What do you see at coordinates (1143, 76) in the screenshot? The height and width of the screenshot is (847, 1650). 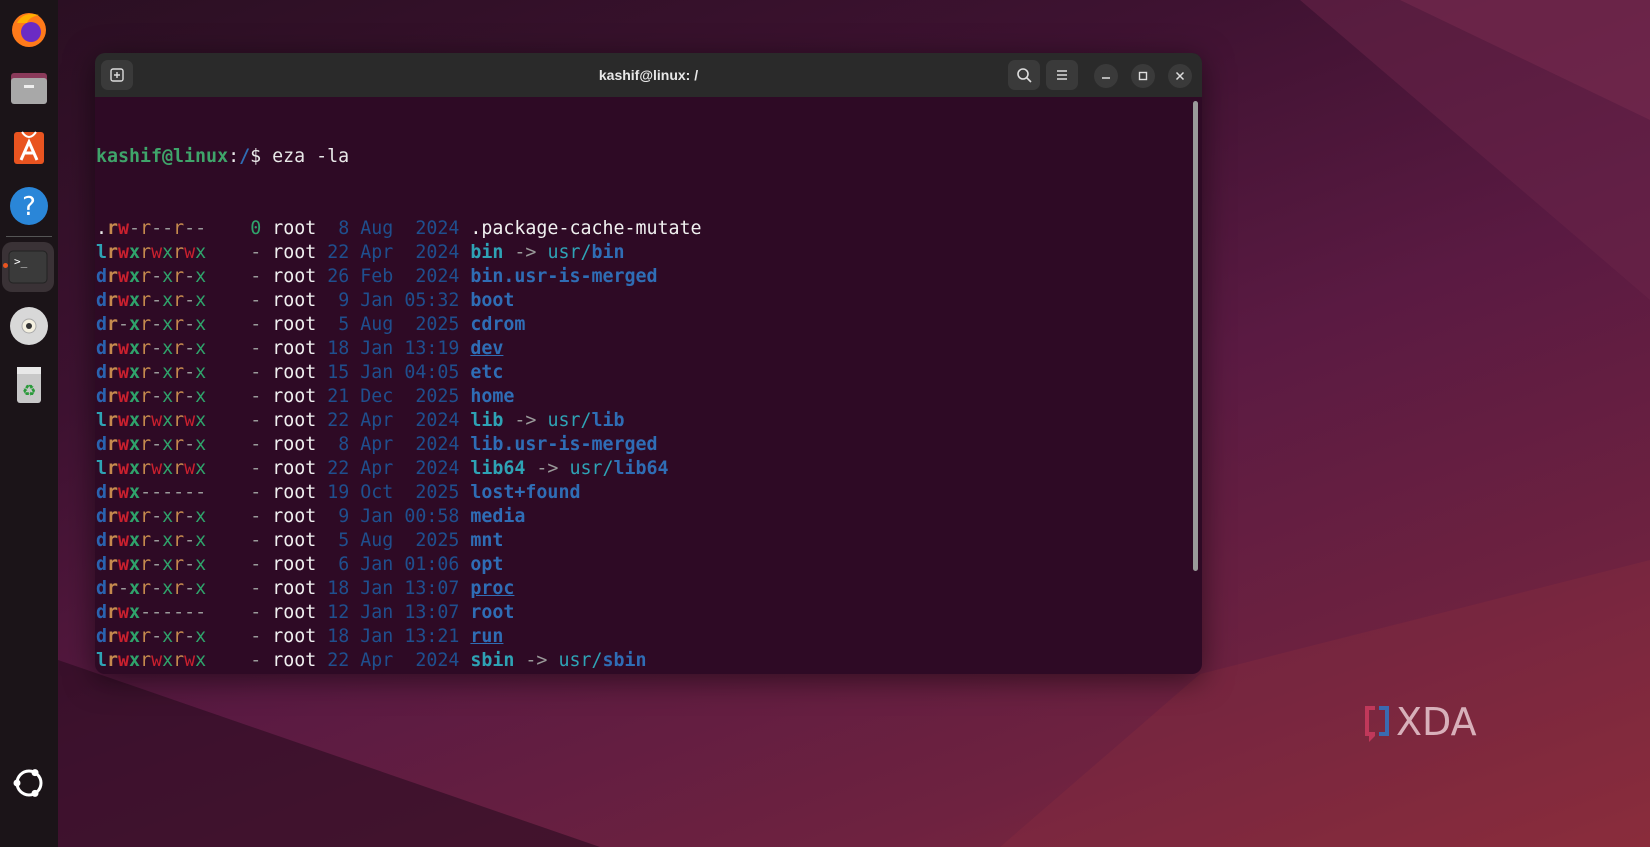 I see `maximize-button` at bounding box center [1143, 76].